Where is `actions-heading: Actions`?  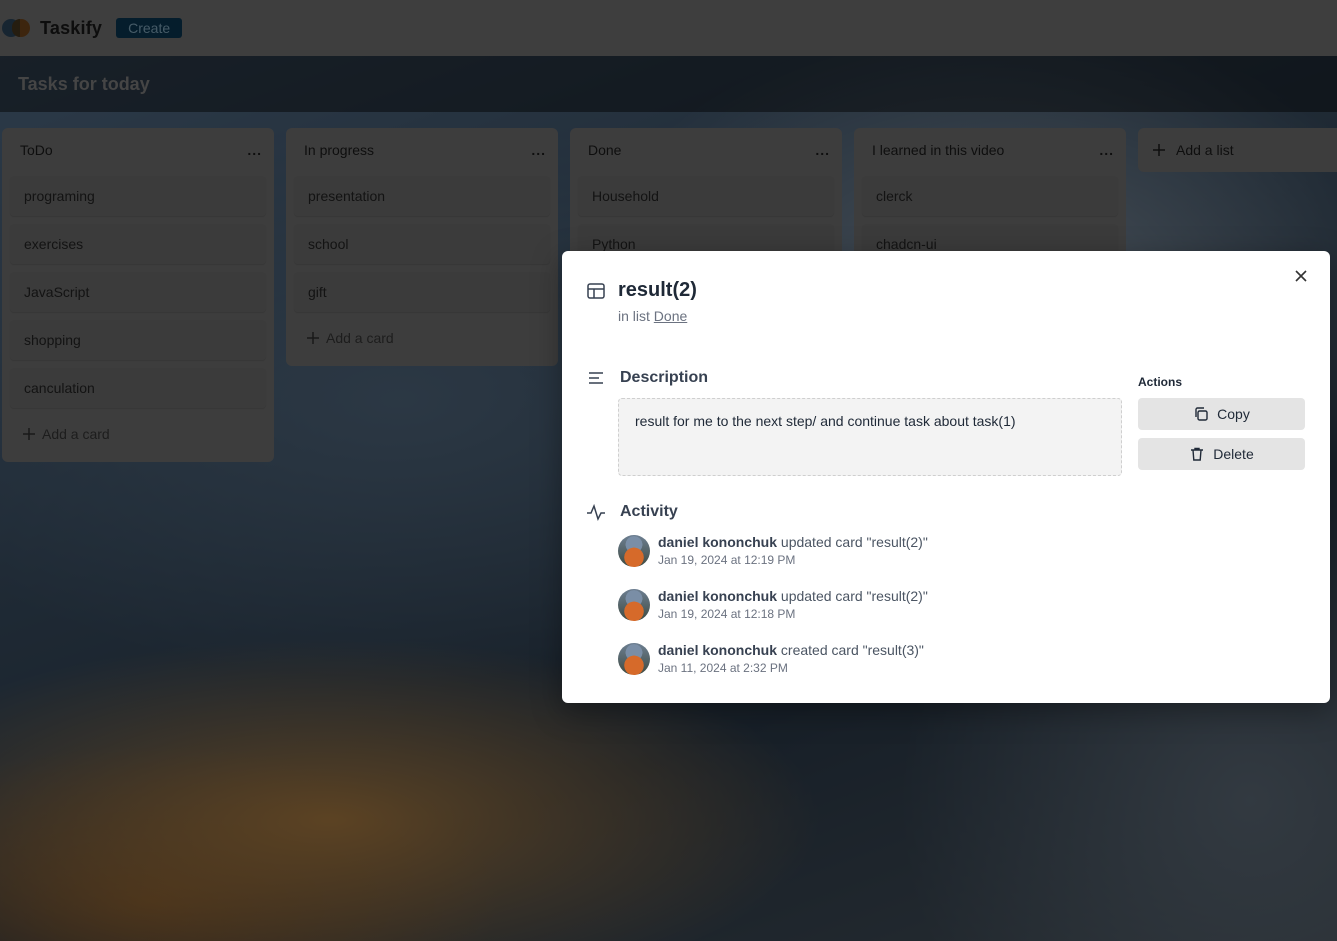 actions-heading: Actions is located at coordinates (1160, 382).